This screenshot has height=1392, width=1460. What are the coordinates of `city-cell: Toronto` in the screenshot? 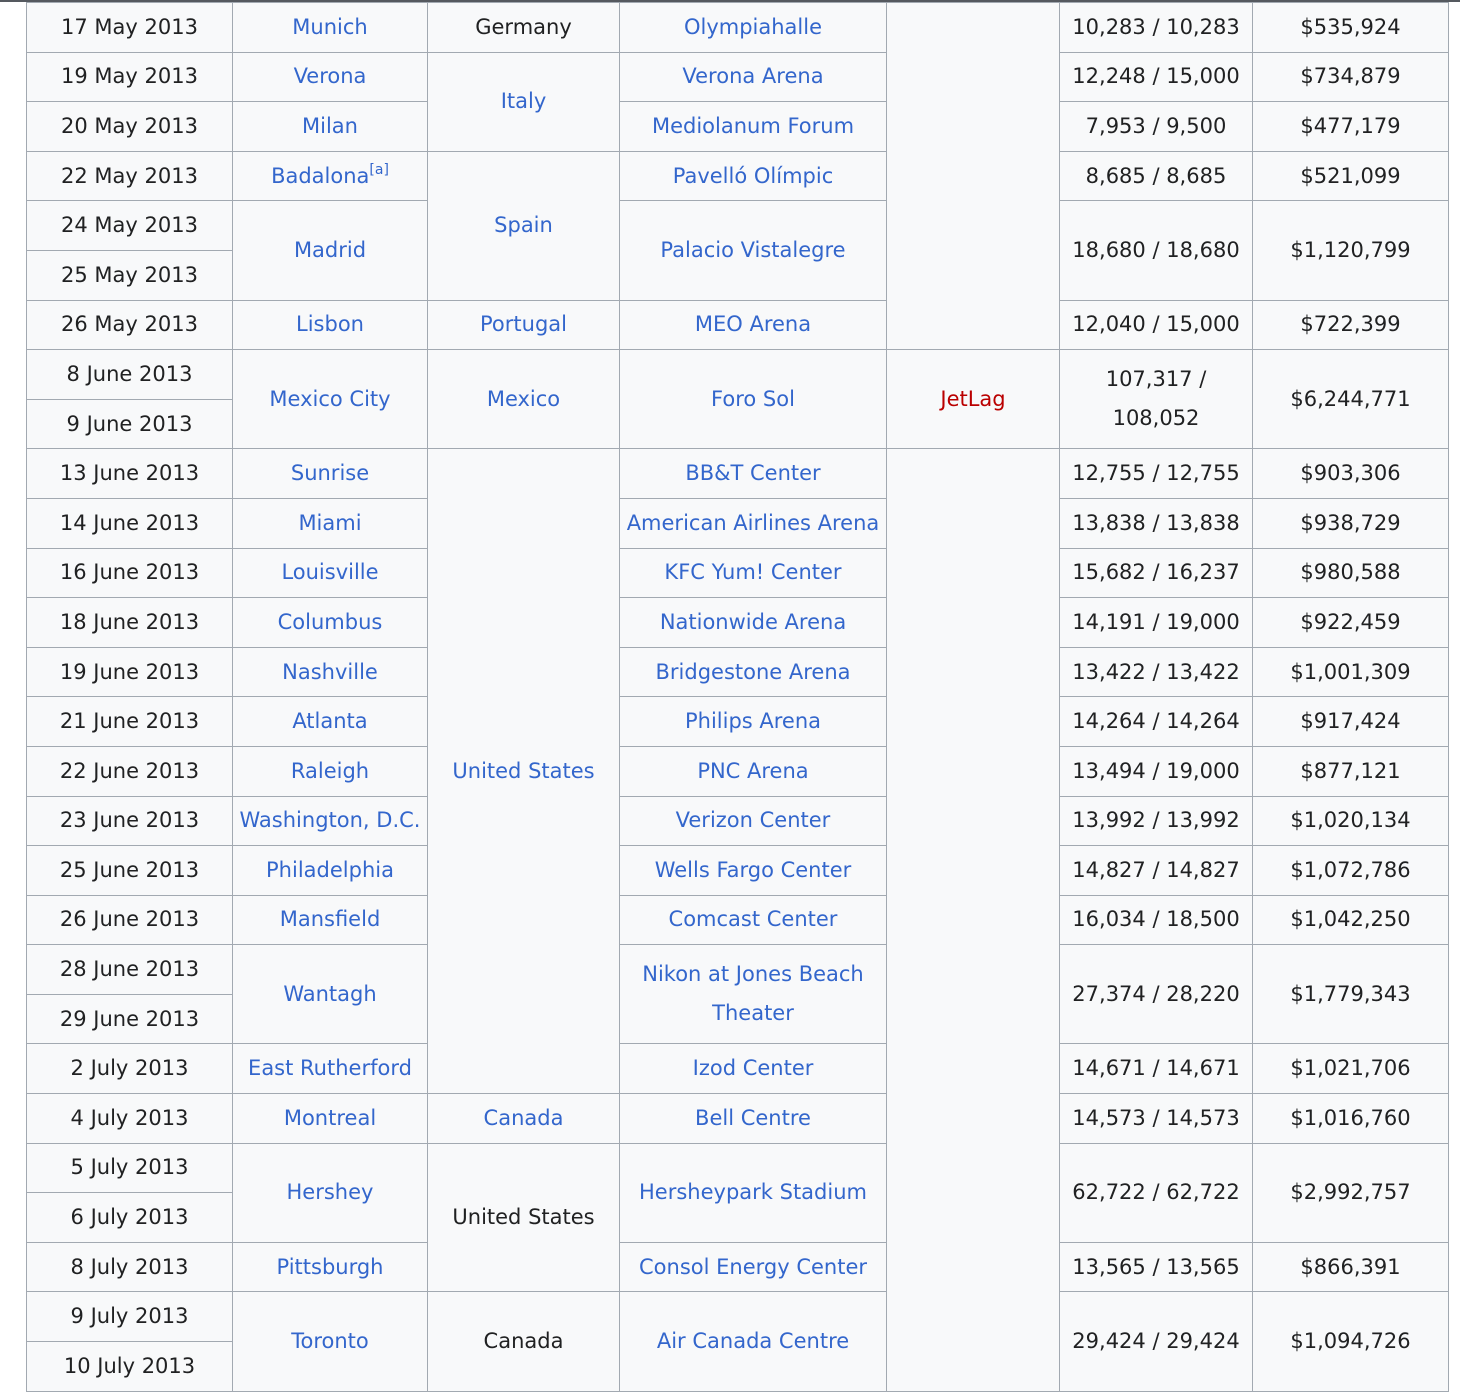 It's located at (330, 1341).